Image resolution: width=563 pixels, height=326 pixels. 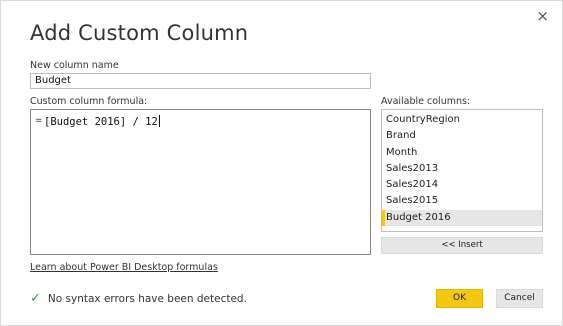 I want to click on formula-text-wrap: [Budget 2016] / 12, so click(x=102, y=121).